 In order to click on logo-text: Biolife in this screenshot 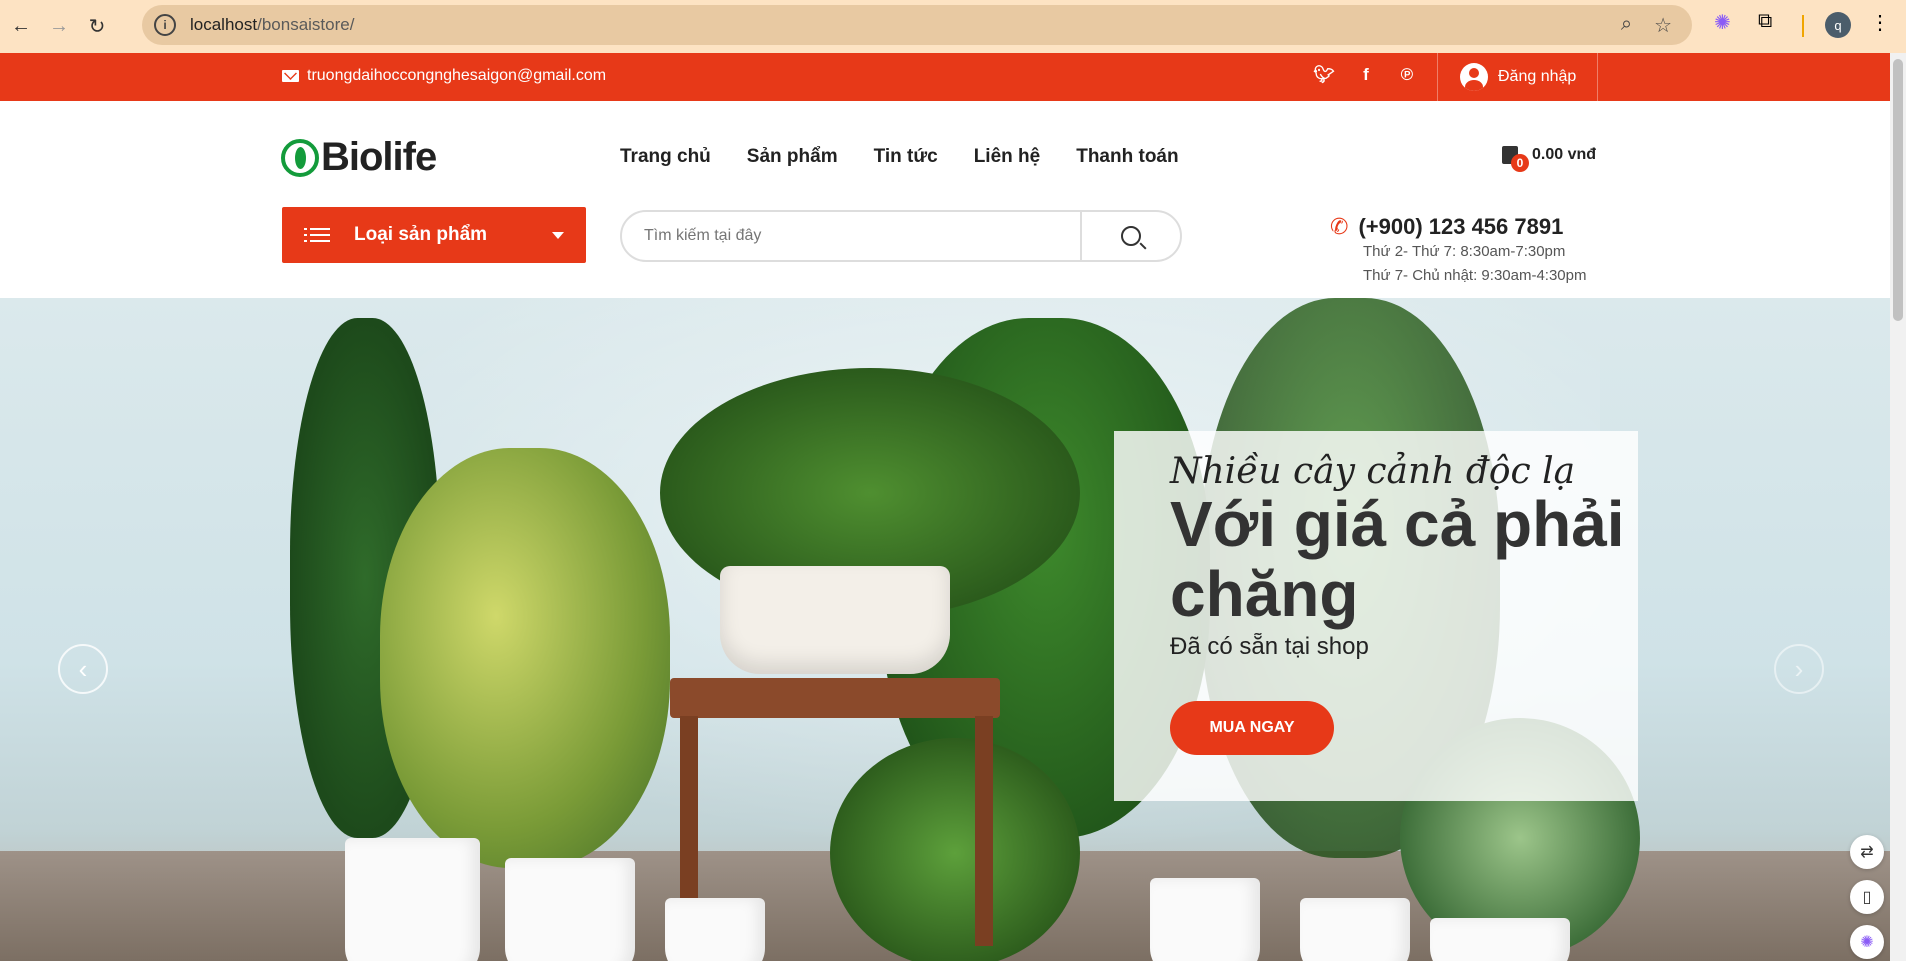, I will do `click(379, 157)`.